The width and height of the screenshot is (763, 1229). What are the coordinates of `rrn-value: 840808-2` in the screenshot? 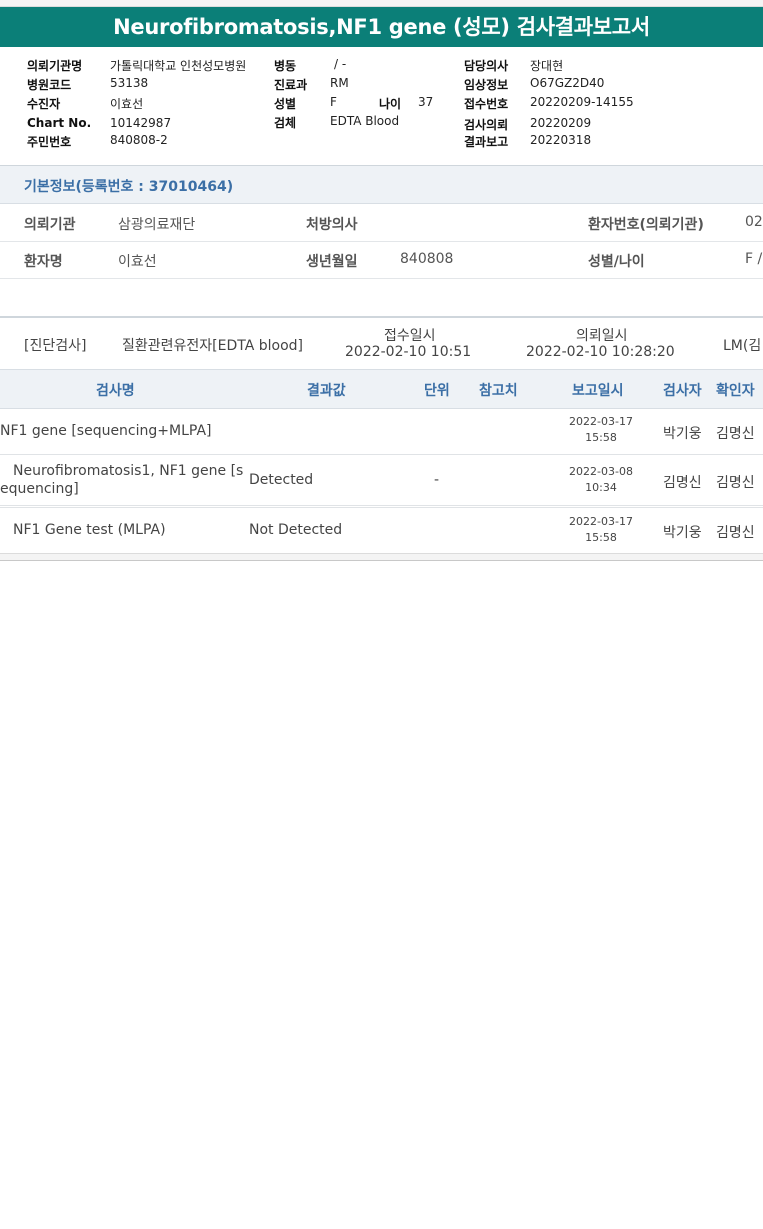 It's located at (139, 140).